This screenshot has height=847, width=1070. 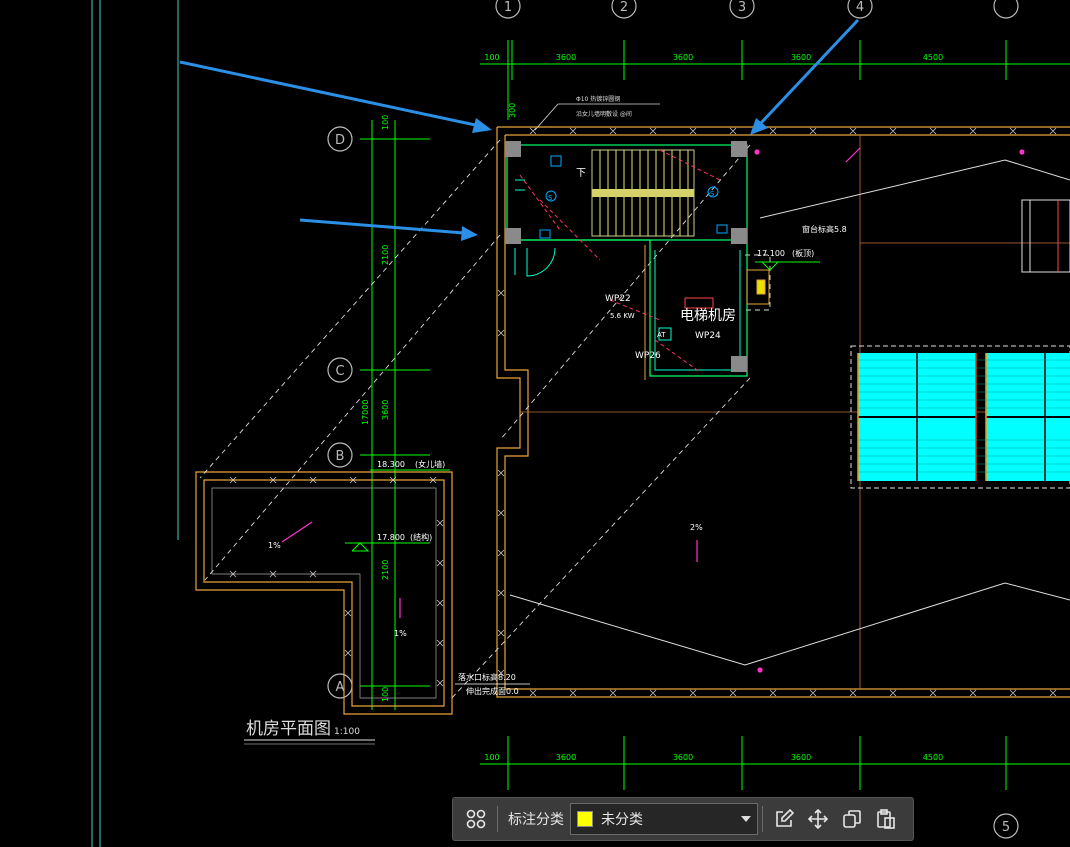 What do you see at coordinates (347, 732) in the screenshot?
I see `drawing-scale: 1:100` at bounding box center [347, 732].